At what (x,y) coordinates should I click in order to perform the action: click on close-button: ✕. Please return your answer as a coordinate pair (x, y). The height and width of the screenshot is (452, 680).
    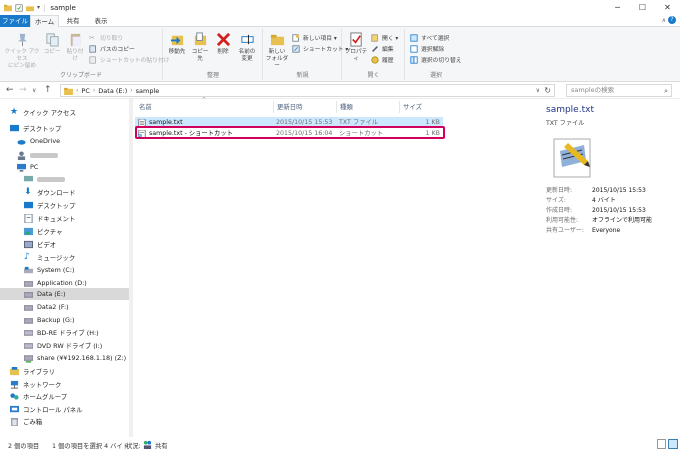
    Looking at the image, I should click on (667, 7).